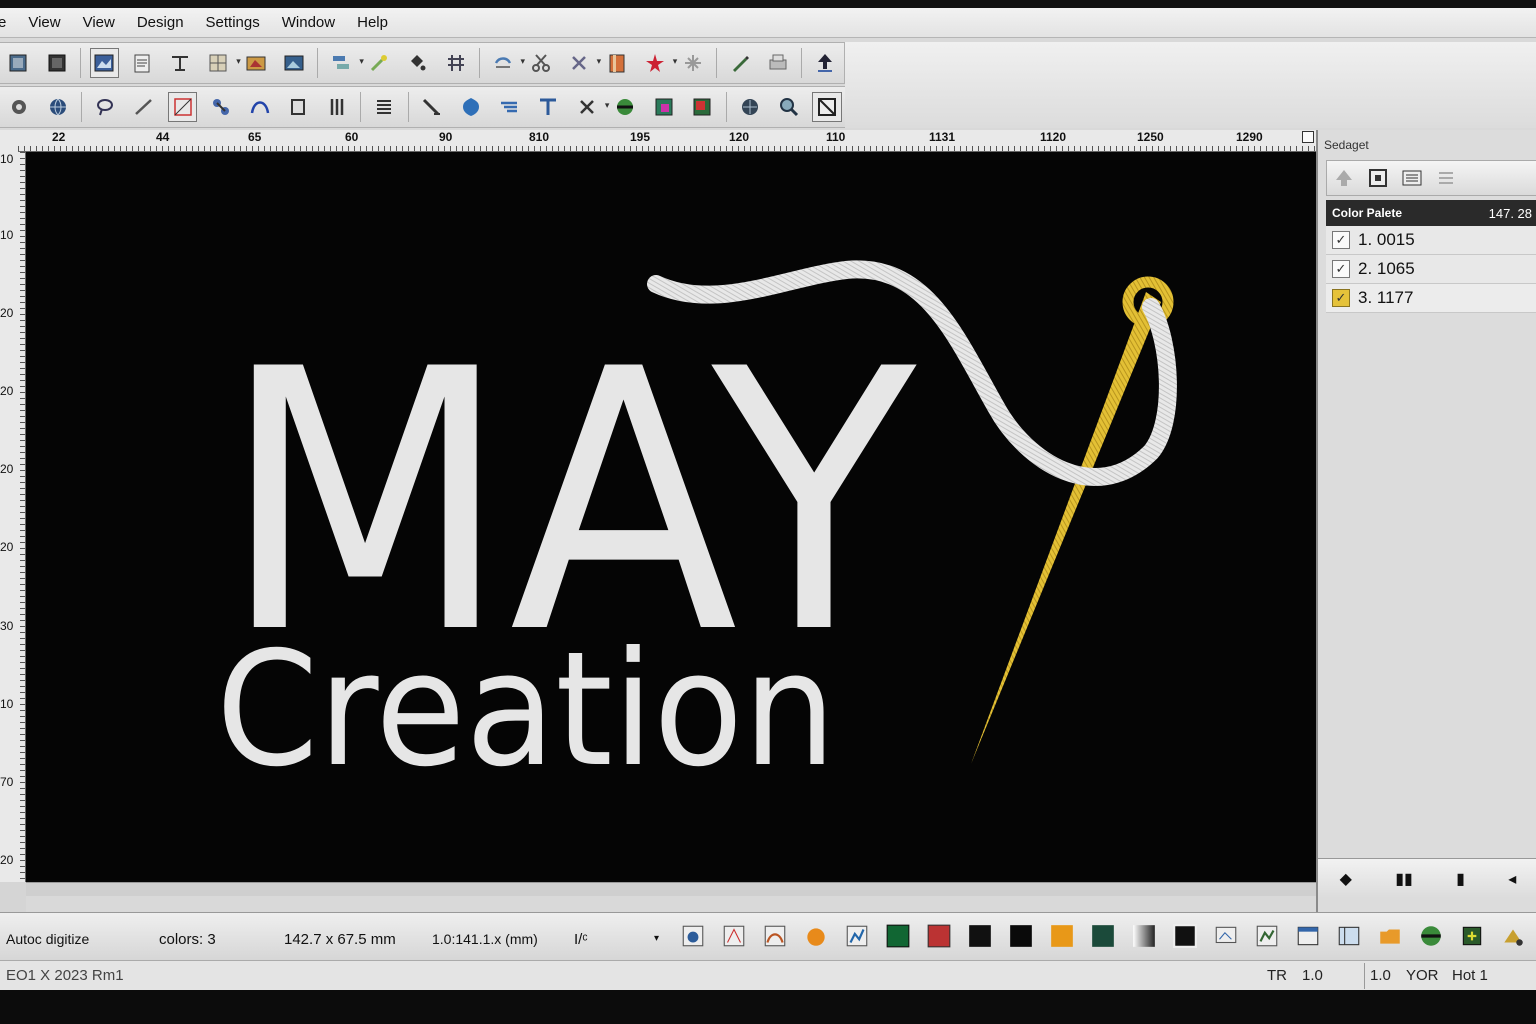 This screenshot has width=1536, height=1024. Describe the element at coordinates (1390, 936) in the screenshot. I see `folder-icon` at that location.